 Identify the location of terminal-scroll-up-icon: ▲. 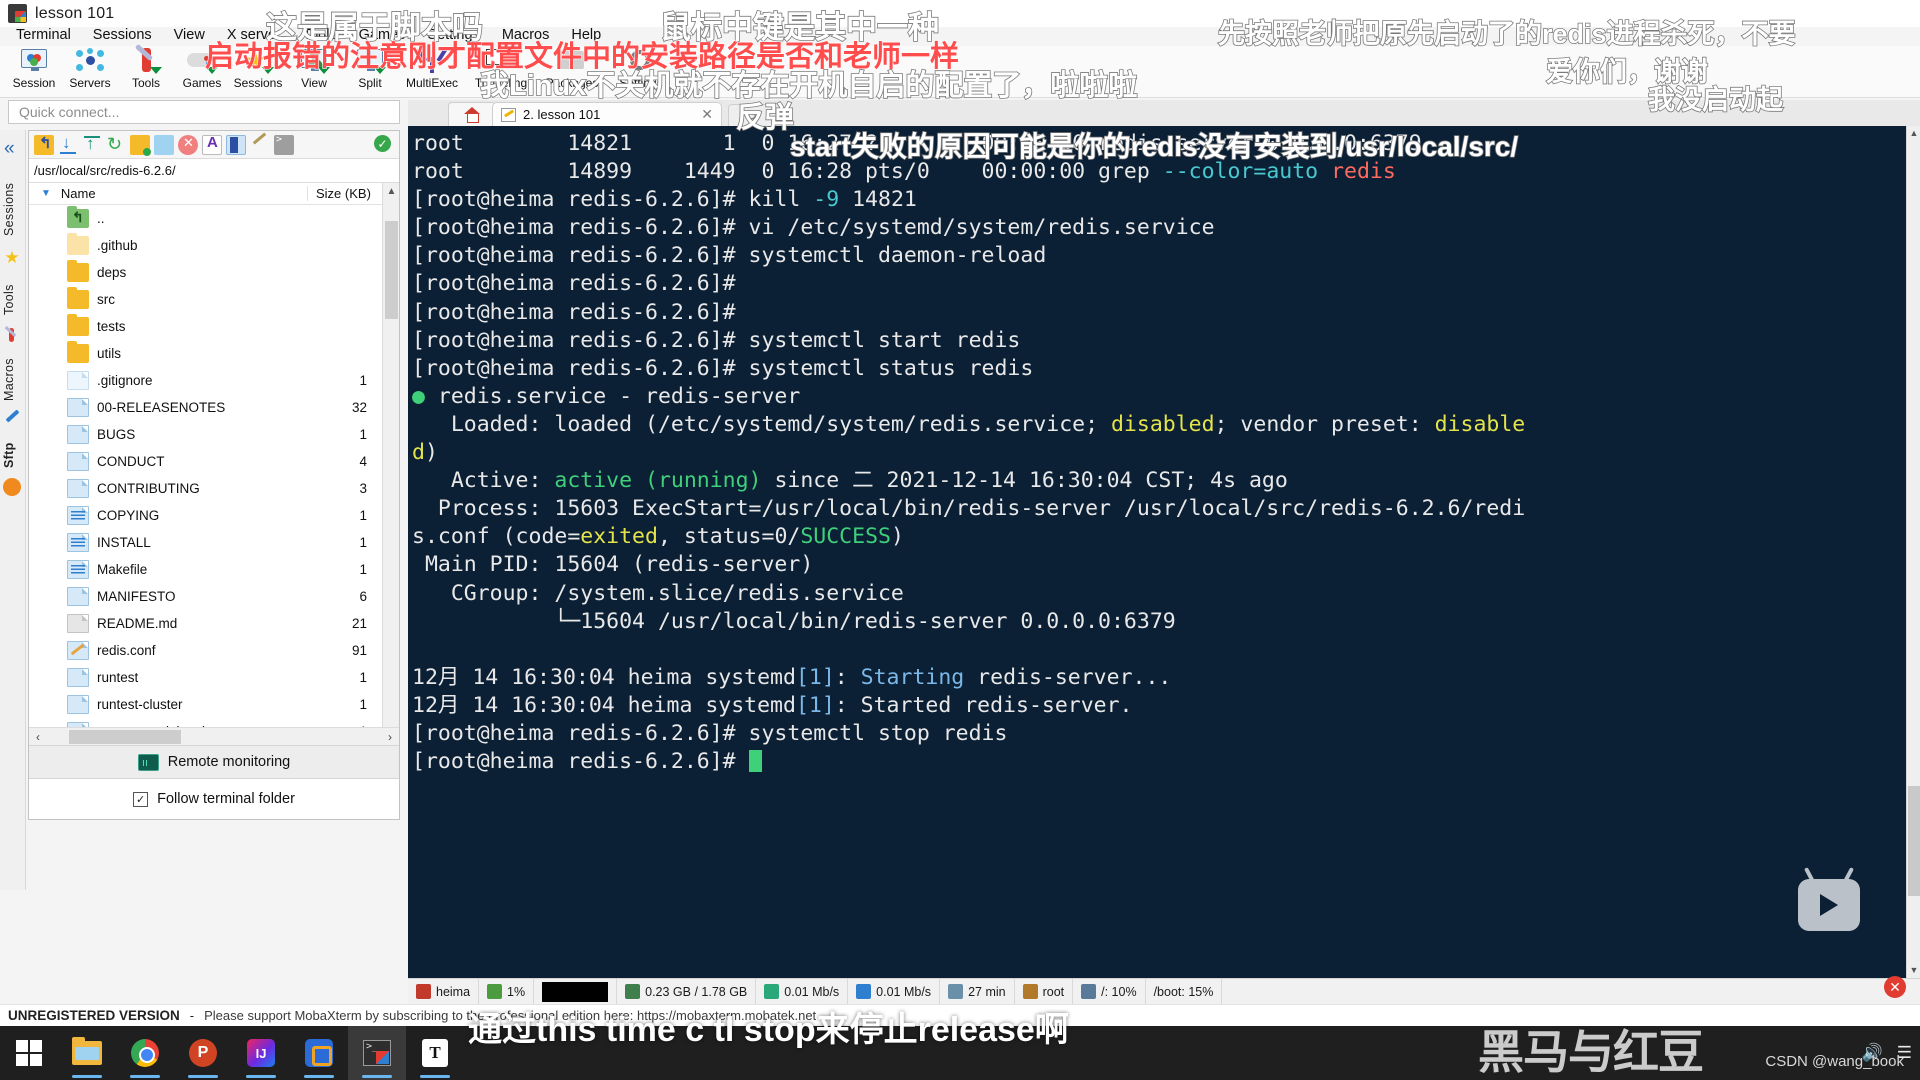
(1913, 133).